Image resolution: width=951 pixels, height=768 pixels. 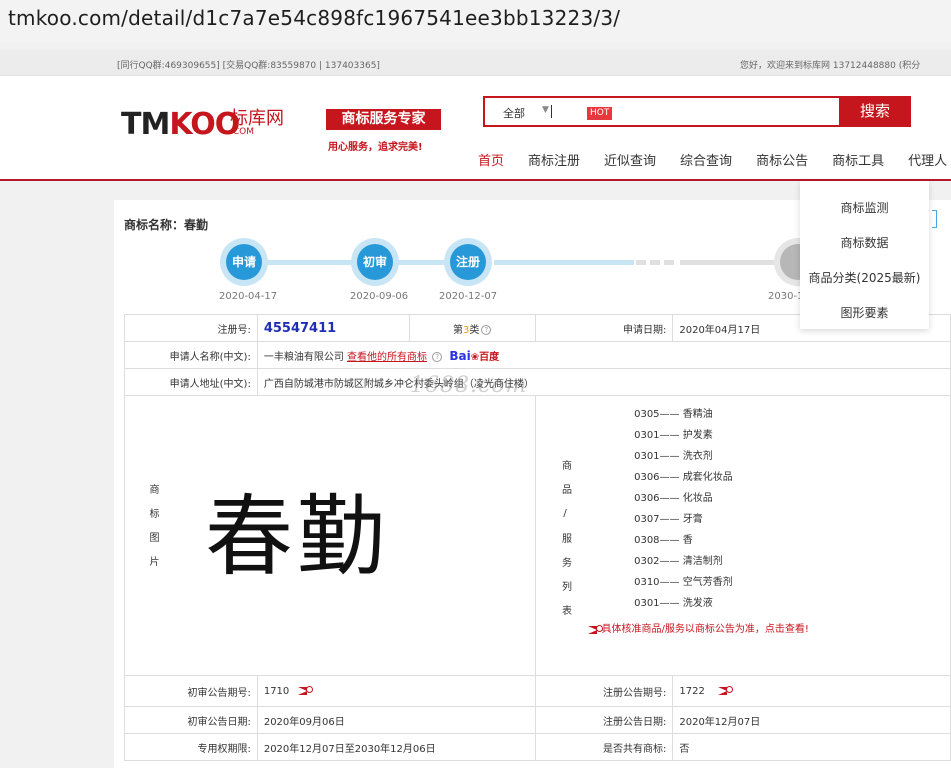 I want to click on expert-slogan: 用心服务，追求完美!, so click(x=375, y=147).